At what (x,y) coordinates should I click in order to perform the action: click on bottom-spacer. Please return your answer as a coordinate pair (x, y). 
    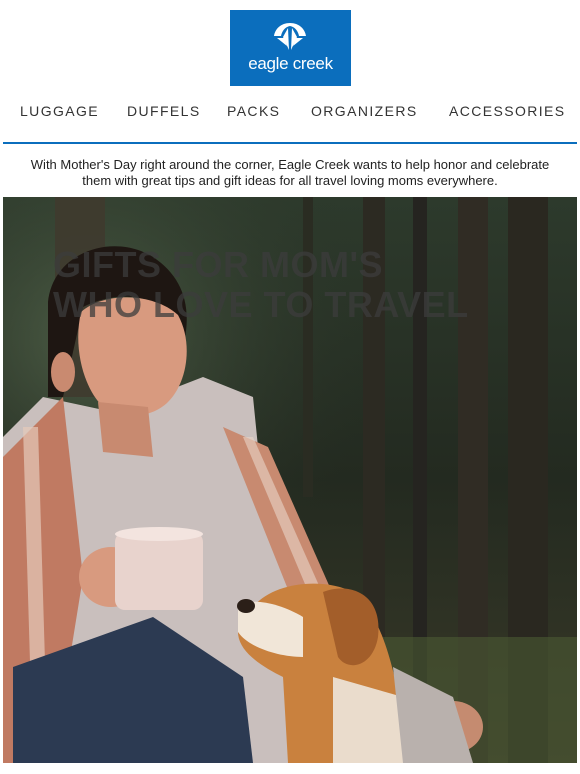
    Looking at the image, I should click on (290, 768).